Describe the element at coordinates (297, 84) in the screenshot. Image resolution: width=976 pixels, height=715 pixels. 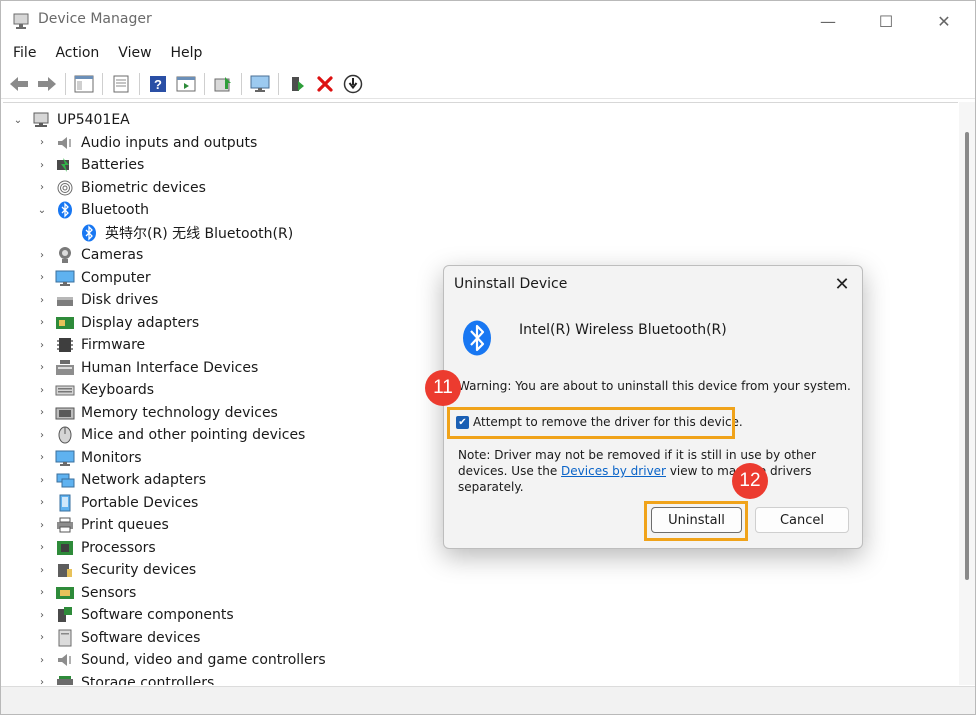
I see `enable-device-button` at that location.